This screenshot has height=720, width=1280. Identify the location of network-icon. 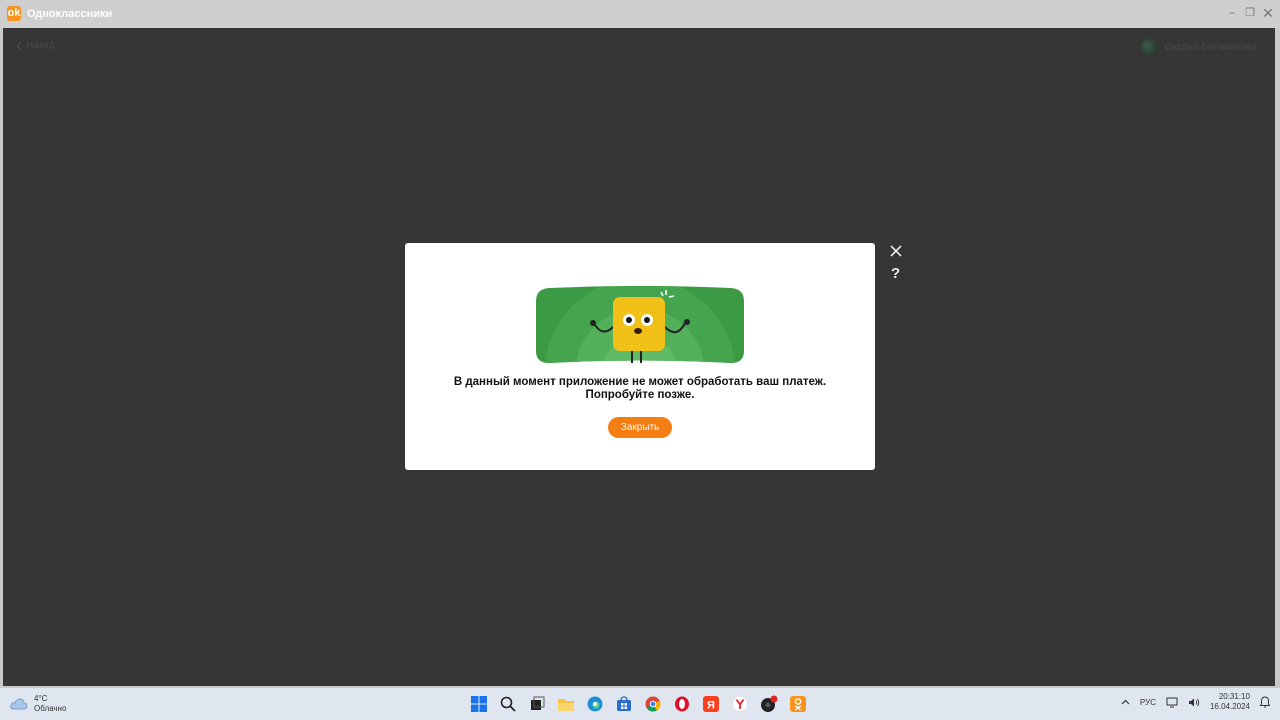
(1172, 702).